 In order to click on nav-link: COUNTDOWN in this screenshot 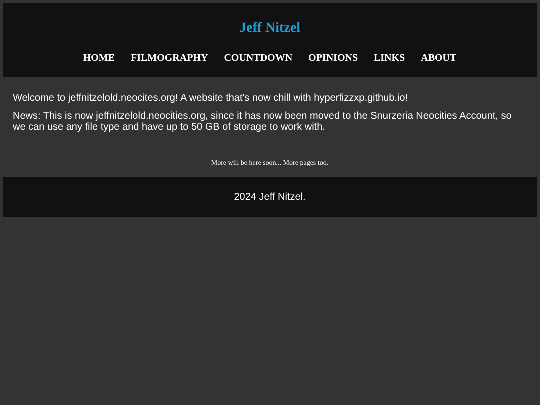, I will do `click(258, 58)`.